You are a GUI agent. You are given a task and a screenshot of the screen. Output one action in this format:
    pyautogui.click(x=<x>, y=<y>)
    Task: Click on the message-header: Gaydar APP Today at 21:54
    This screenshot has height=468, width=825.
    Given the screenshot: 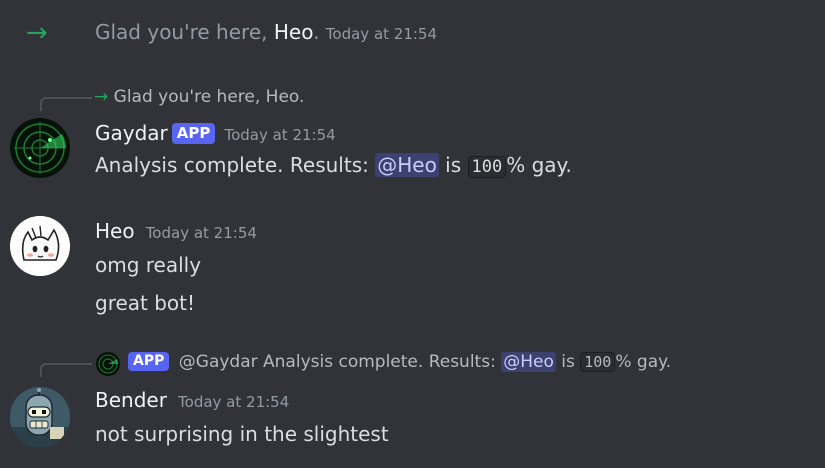 What is the action you would take?
    pyautogui.click(x=215, y=133)
    